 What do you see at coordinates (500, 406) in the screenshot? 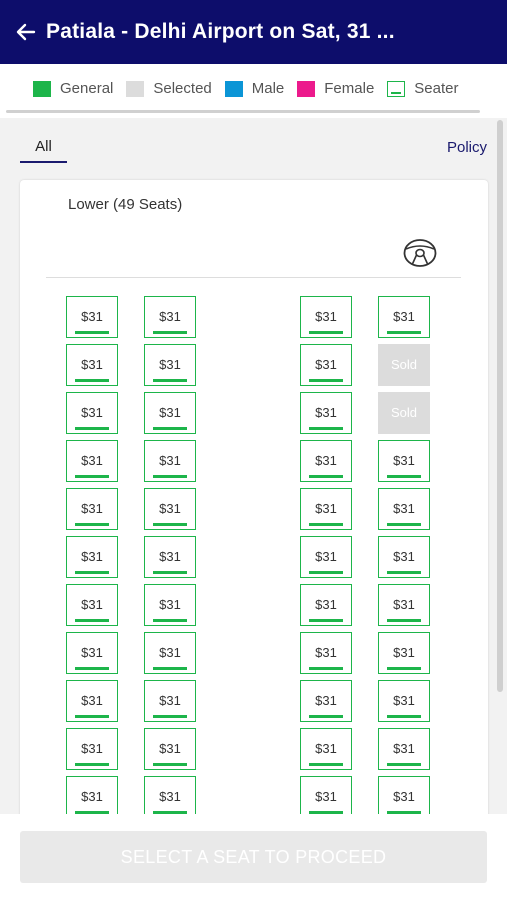
I see `scrollbar` at bounding box center [500, 406].